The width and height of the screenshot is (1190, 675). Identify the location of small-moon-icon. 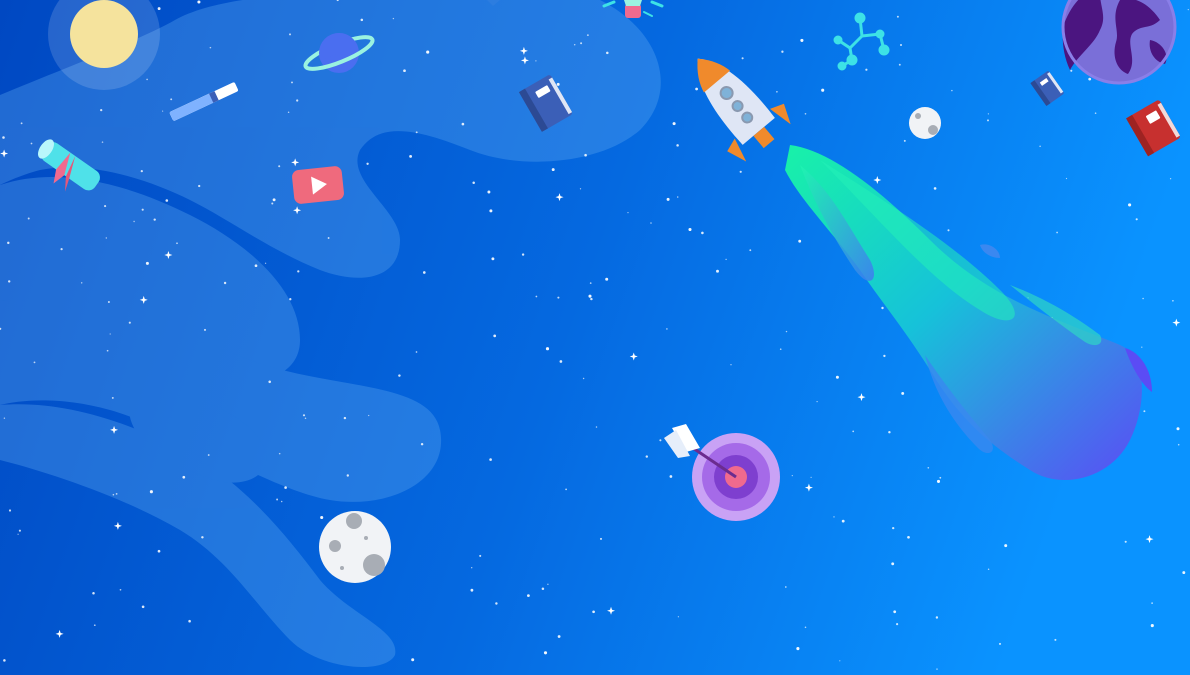
(925, 123).